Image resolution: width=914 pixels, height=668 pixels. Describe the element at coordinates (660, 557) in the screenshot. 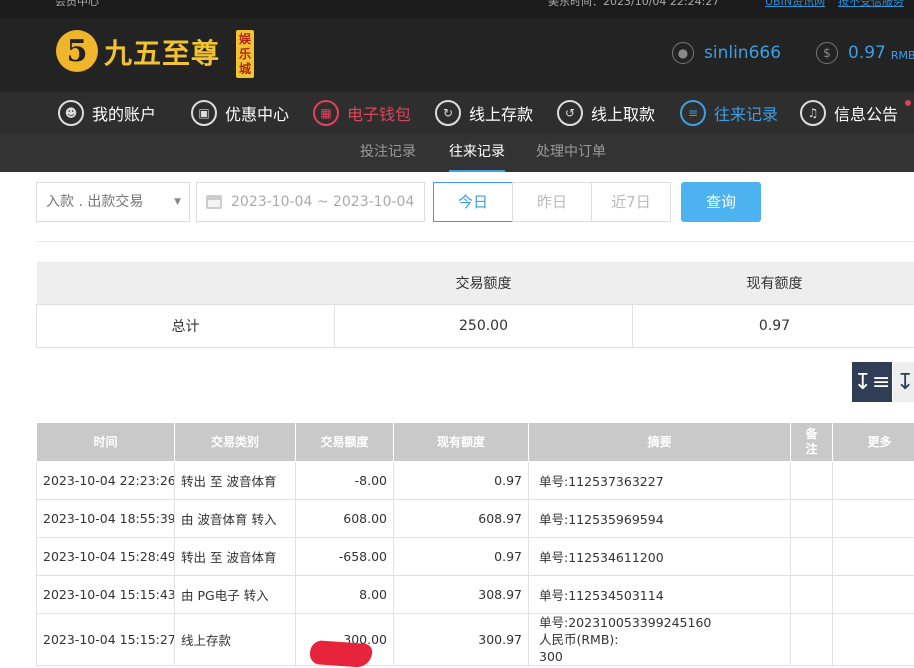

I see `cell-summary: 单号:112534611200` at that location.